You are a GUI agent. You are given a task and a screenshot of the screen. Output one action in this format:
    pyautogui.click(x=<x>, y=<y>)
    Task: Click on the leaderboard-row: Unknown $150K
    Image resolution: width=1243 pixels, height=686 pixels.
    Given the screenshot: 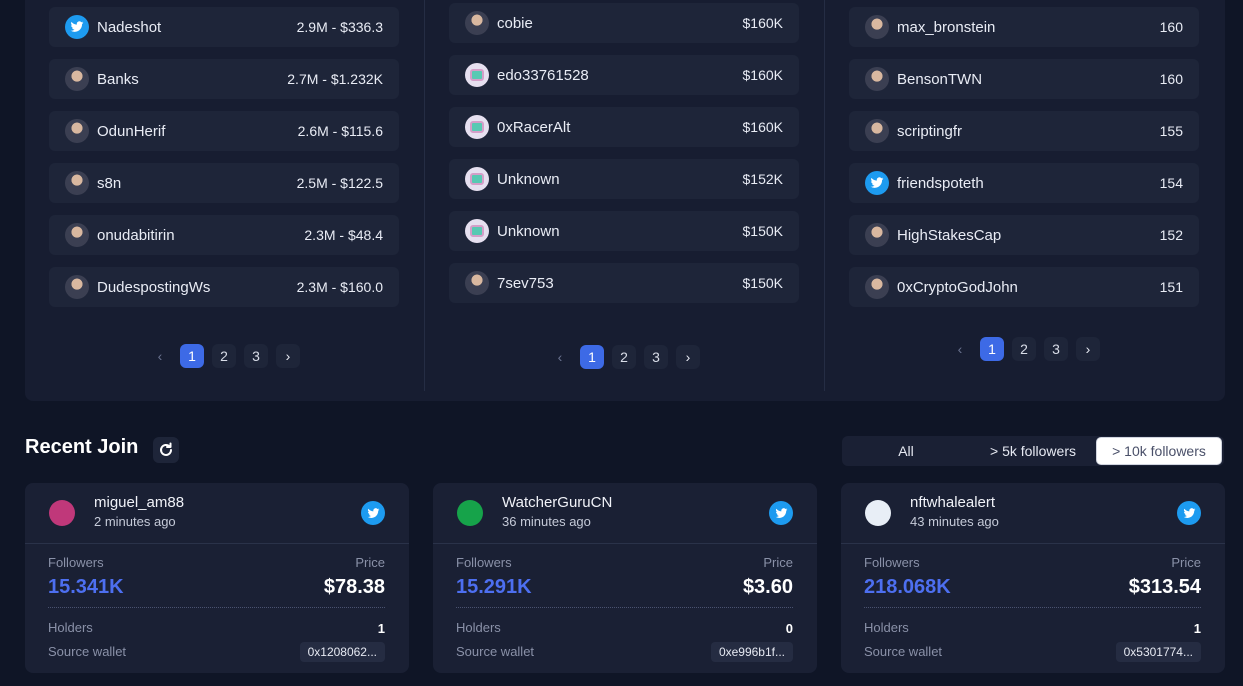 What is the action you would take?
    pyautogui.click(x=624, y=231)
    